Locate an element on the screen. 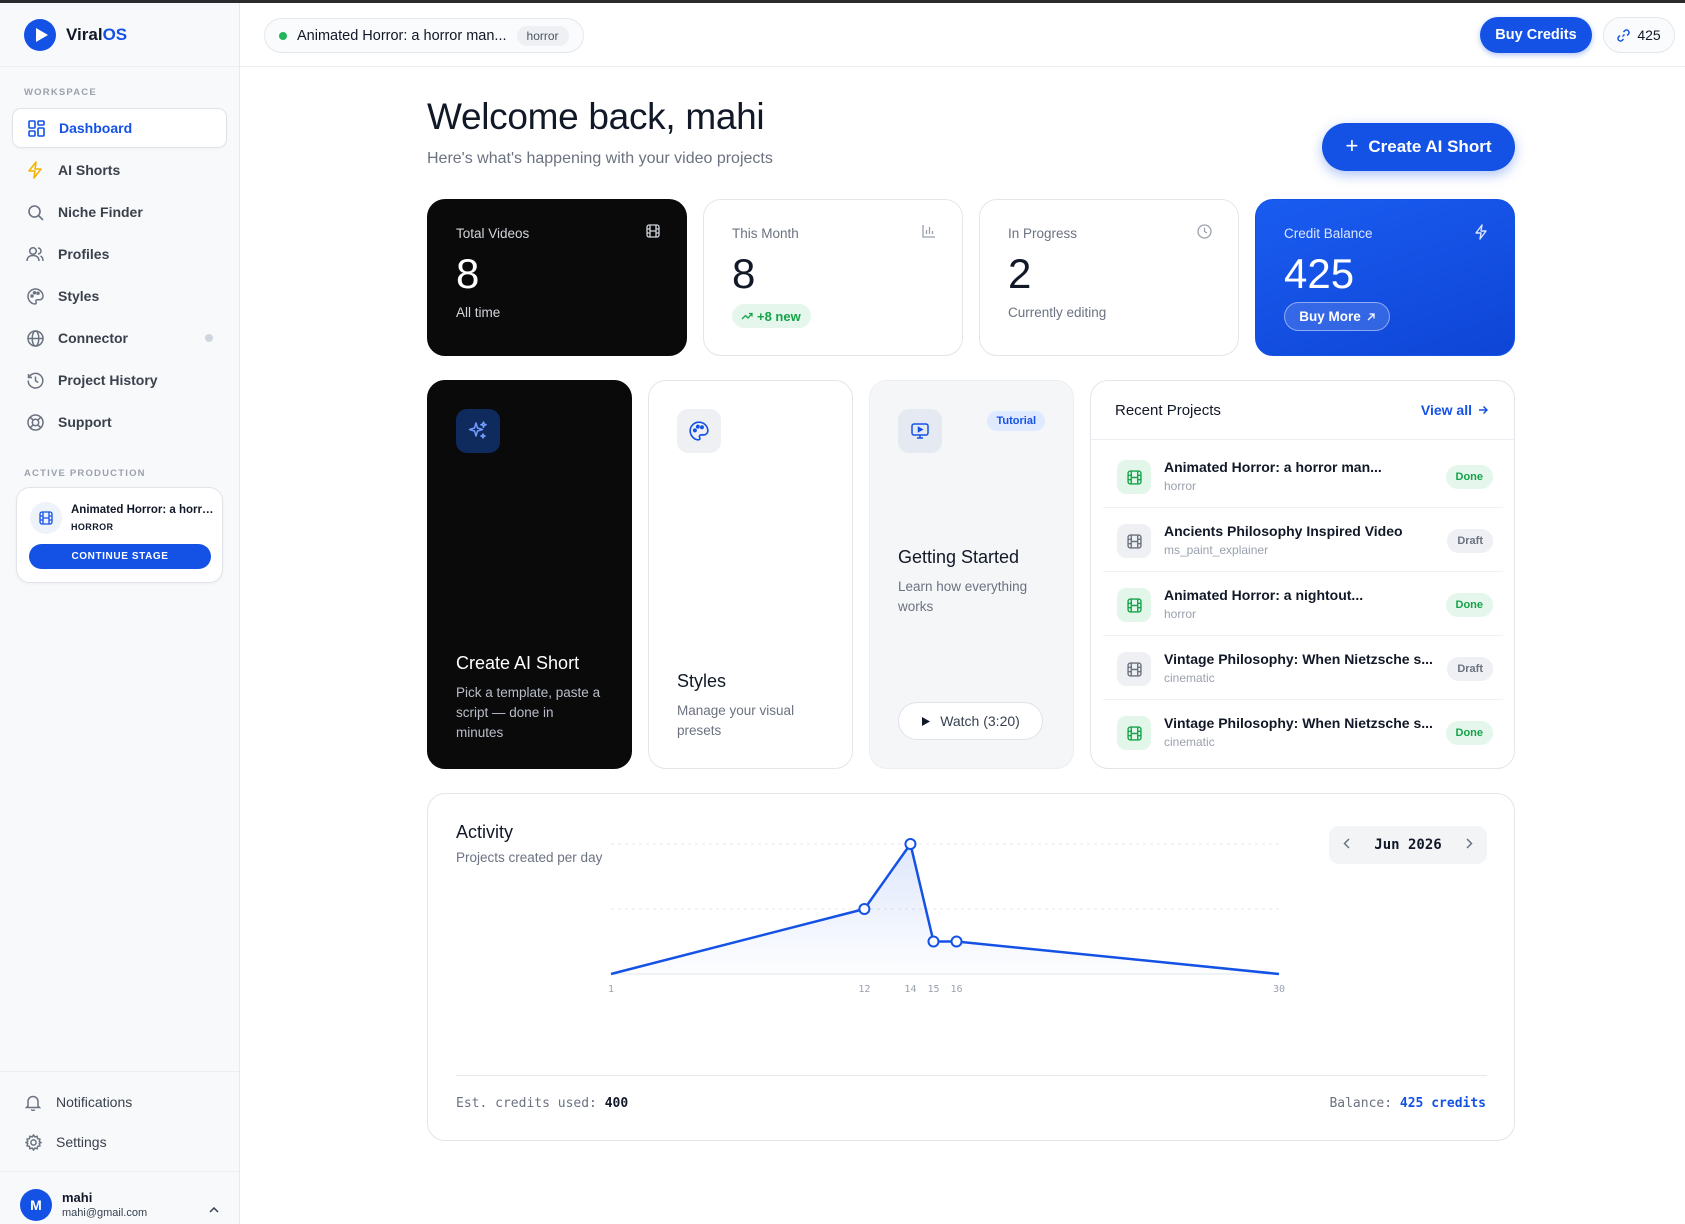 This screenshot has height=1224, width=1685. brand: ViralOS is located at coordinates (119, 35).